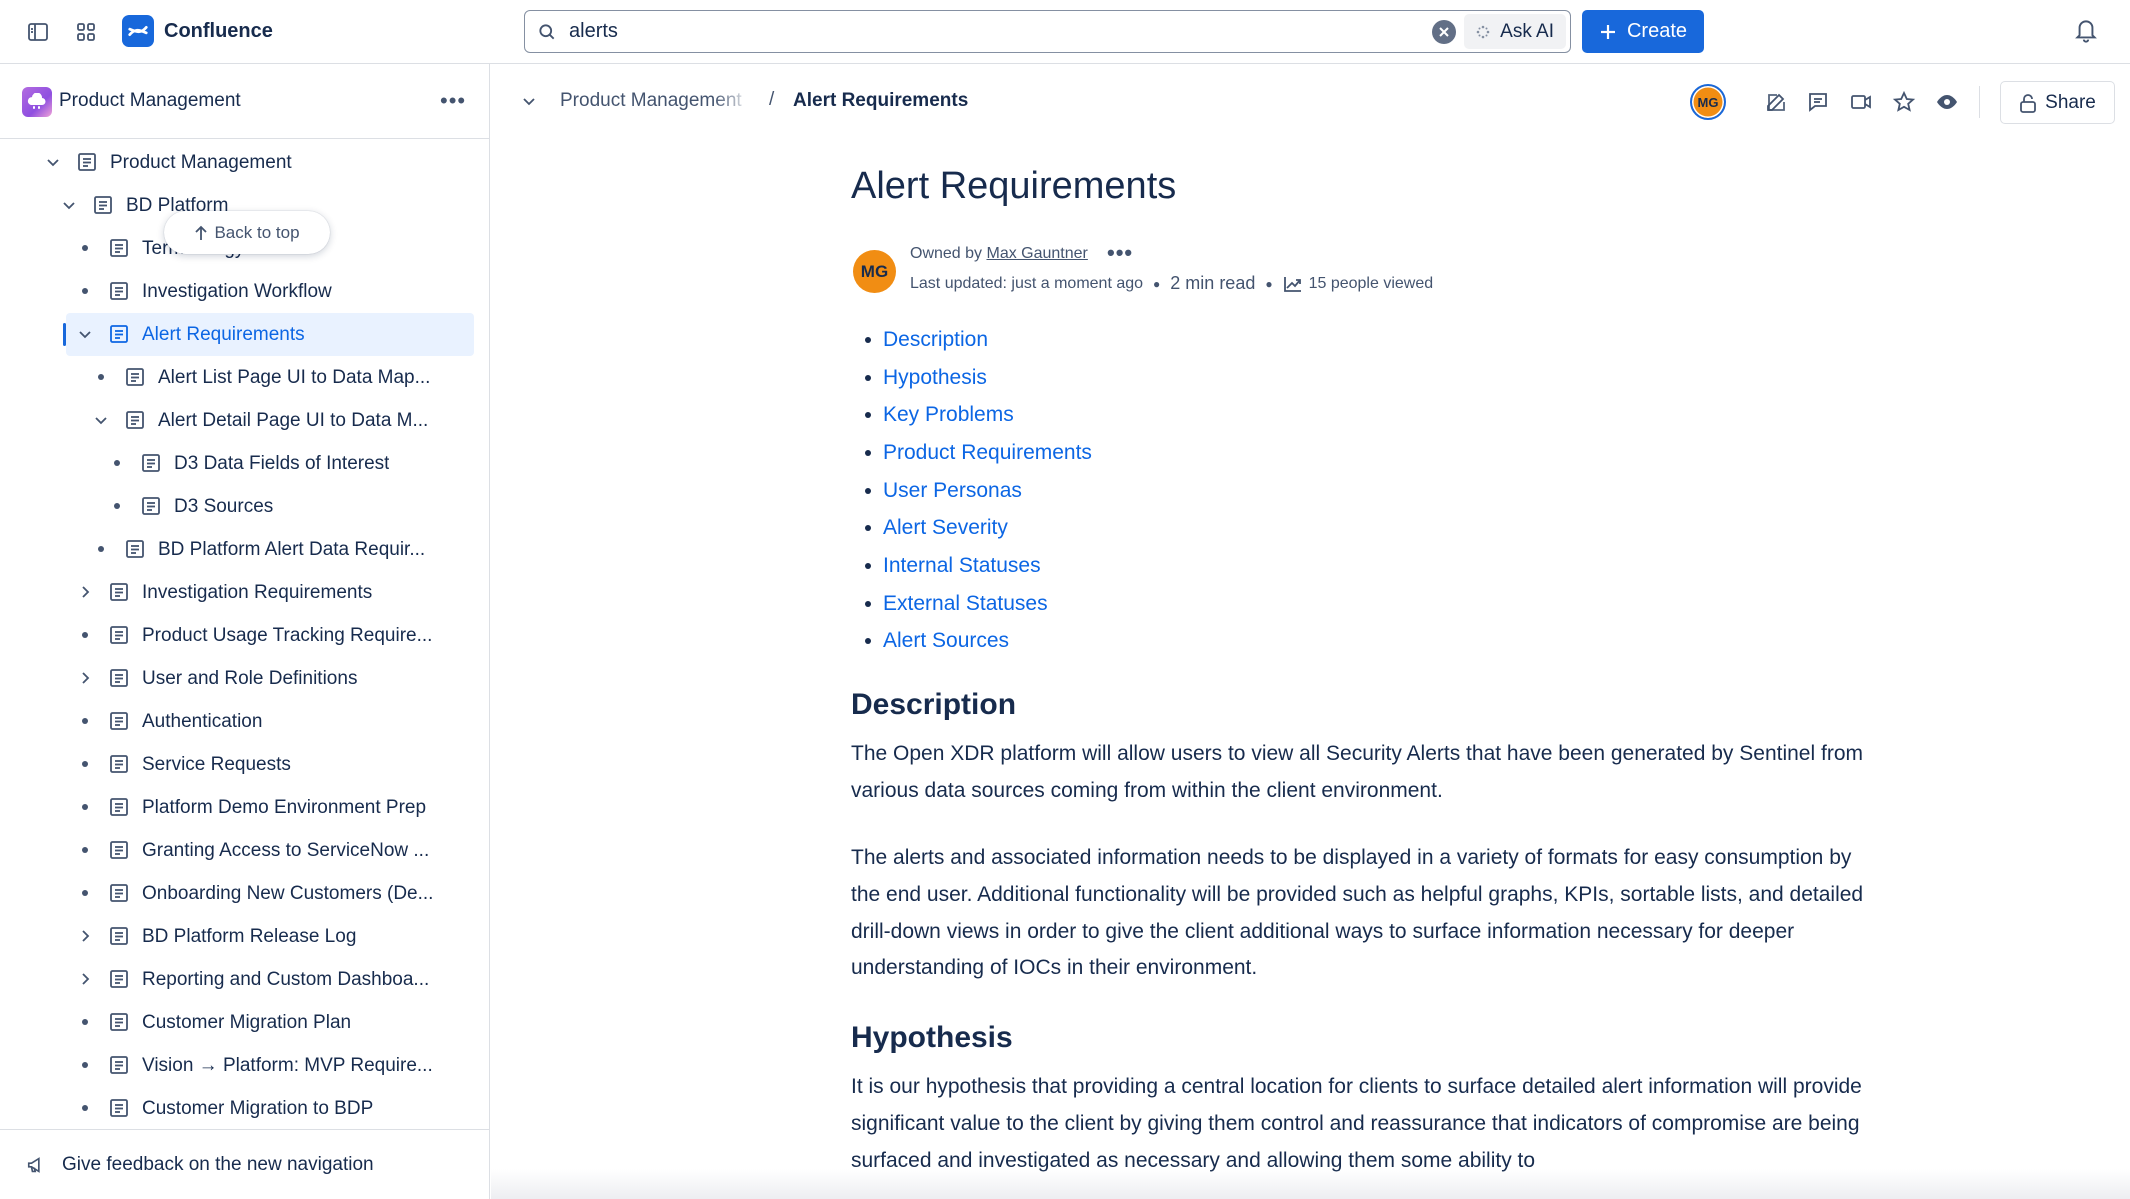 The width and height of the screenshot is (2130, 1199). What do you see at coordinates (244, 936) in the screenshot?
I see `sidebar-tree-item: BD Platform Release Log` at bounding box center [244, 936].